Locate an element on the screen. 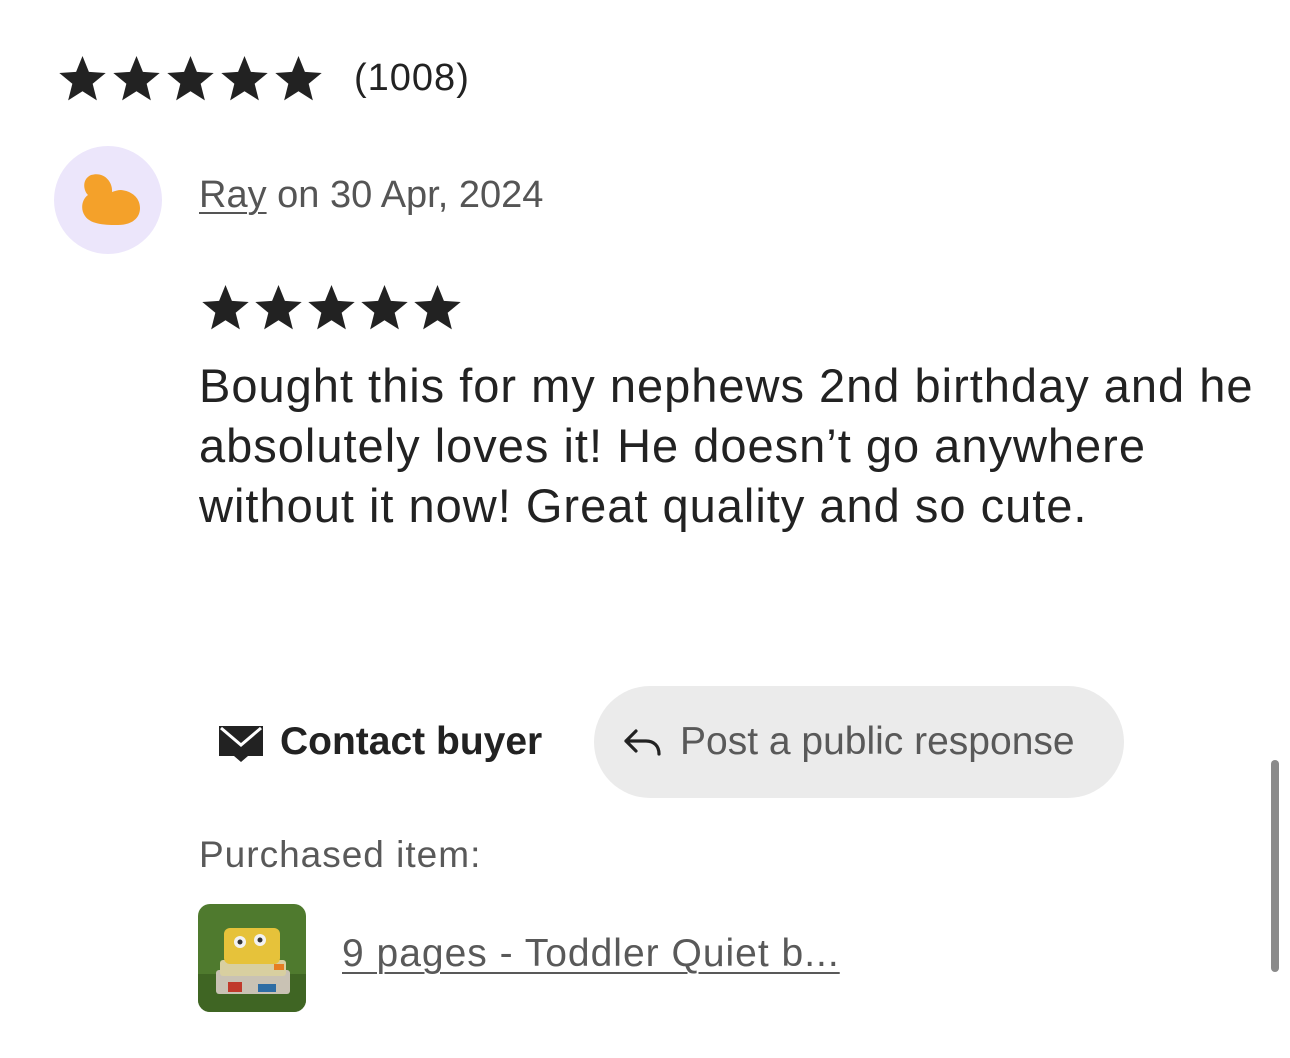 This screenshot has width=1290, height=1058. scrollbar is located at coordinates (1275, 866).